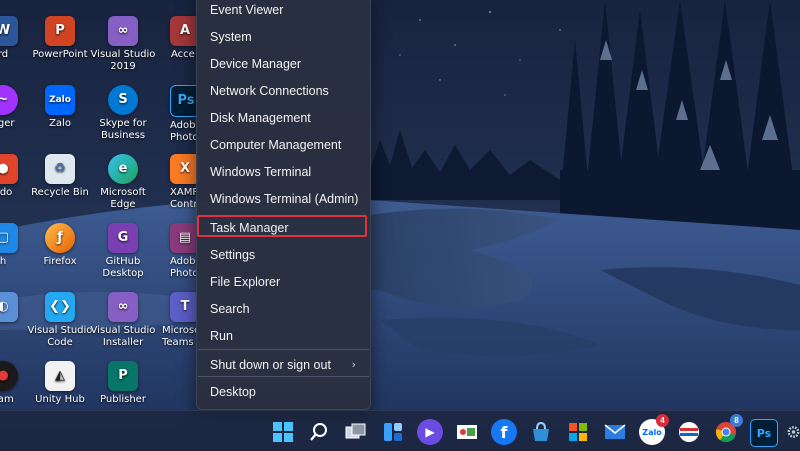 The width and height of the screenshot is (800, 451). Describe the element at coordinates (245, 282) in the screenshot. I see `menu-item-file-explorer: File Explorer` at that location.